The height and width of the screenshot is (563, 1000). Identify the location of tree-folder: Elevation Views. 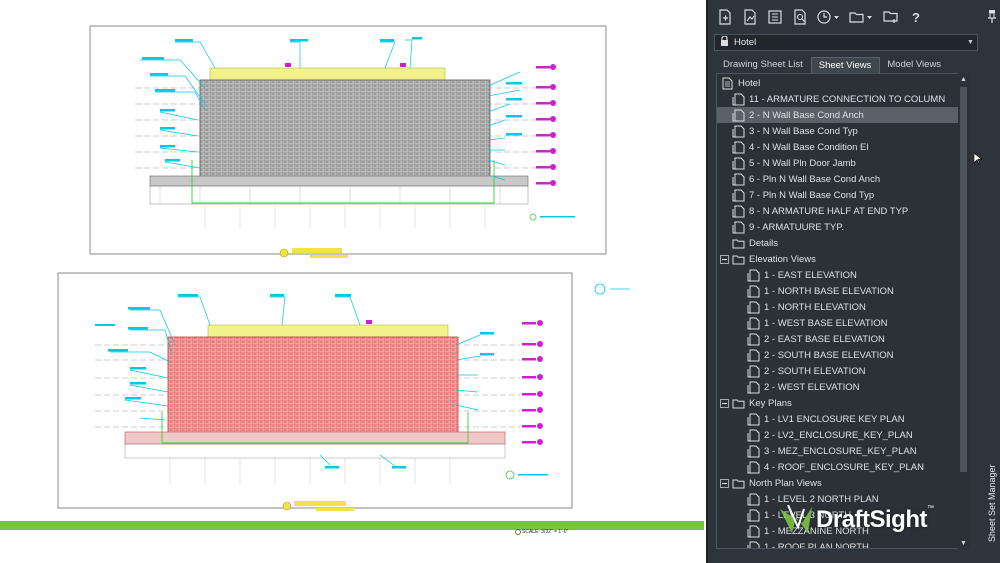
(841, 259).